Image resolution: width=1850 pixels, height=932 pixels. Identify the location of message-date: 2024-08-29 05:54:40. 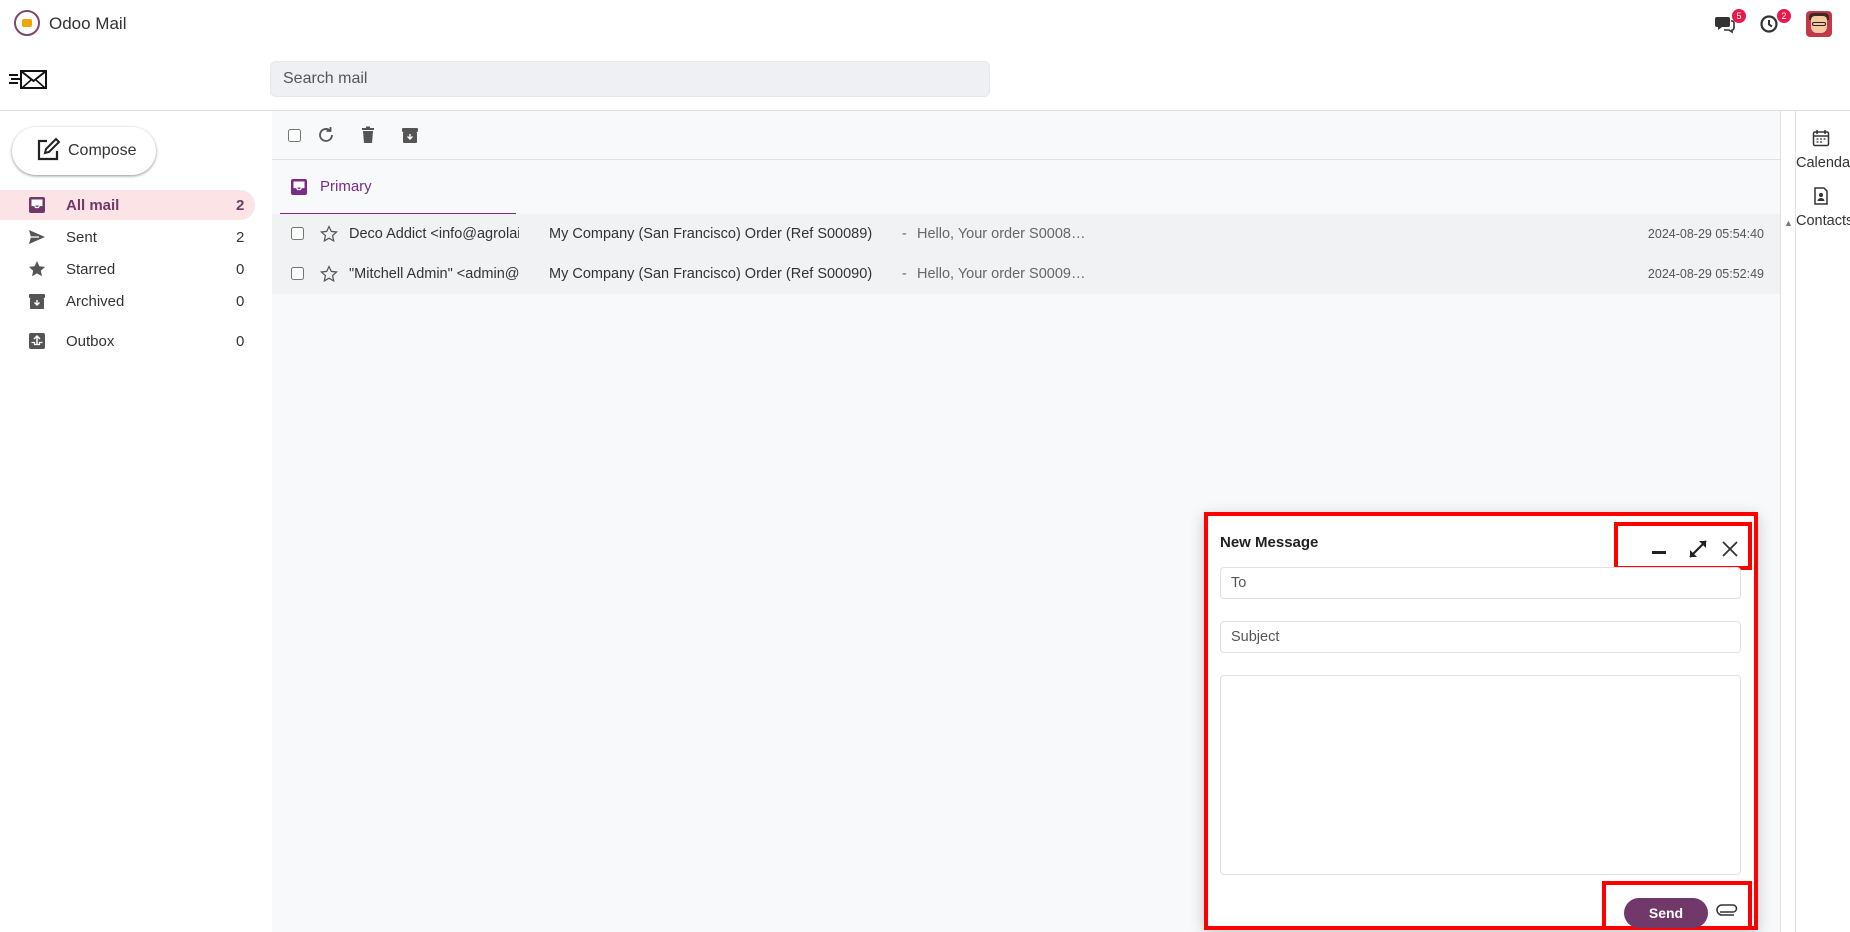
(1705, 234).